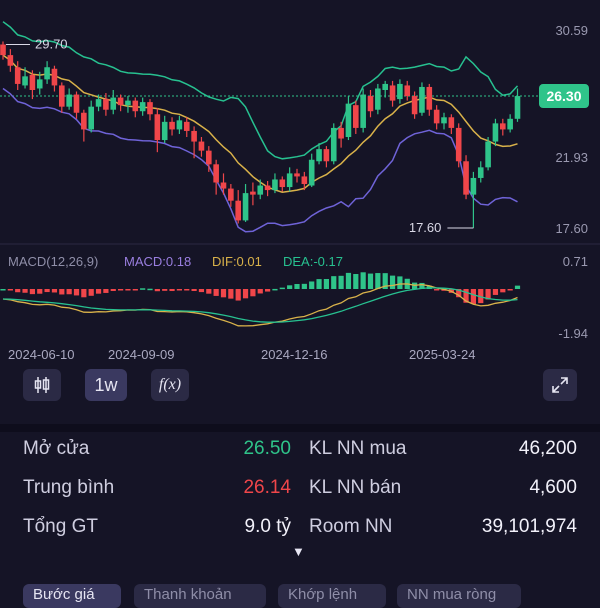  I want to click on timeframe-button: 1w, so click(106, 385).